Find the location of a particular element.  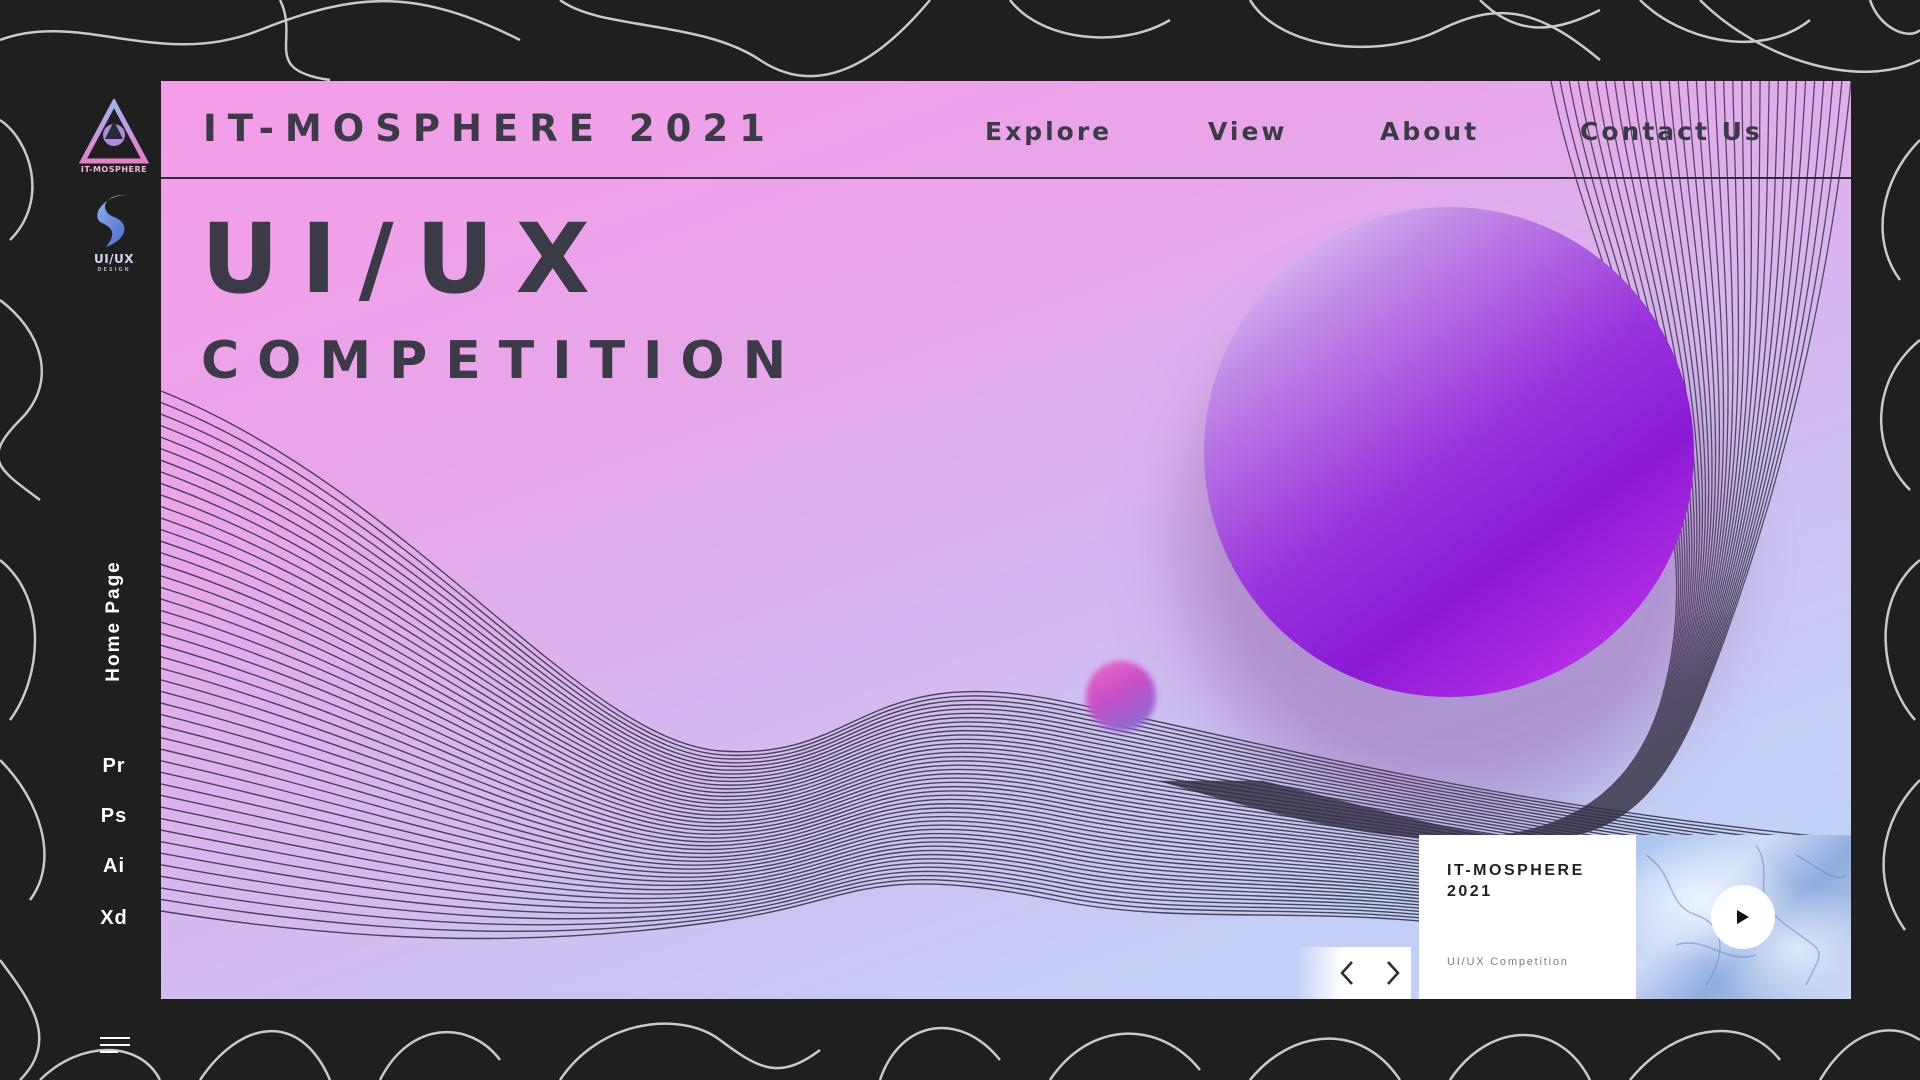

slider-controls is located at coordinates (1353, 973).